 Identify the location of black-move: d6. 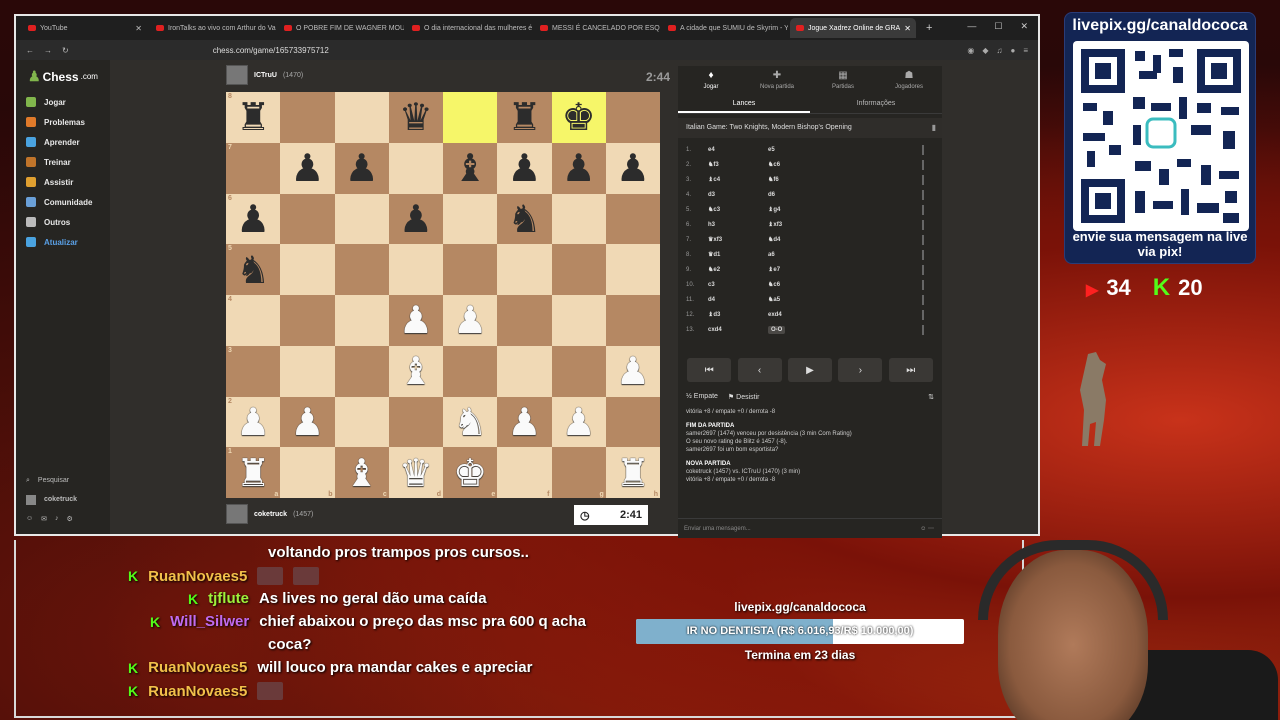
(798, 195).